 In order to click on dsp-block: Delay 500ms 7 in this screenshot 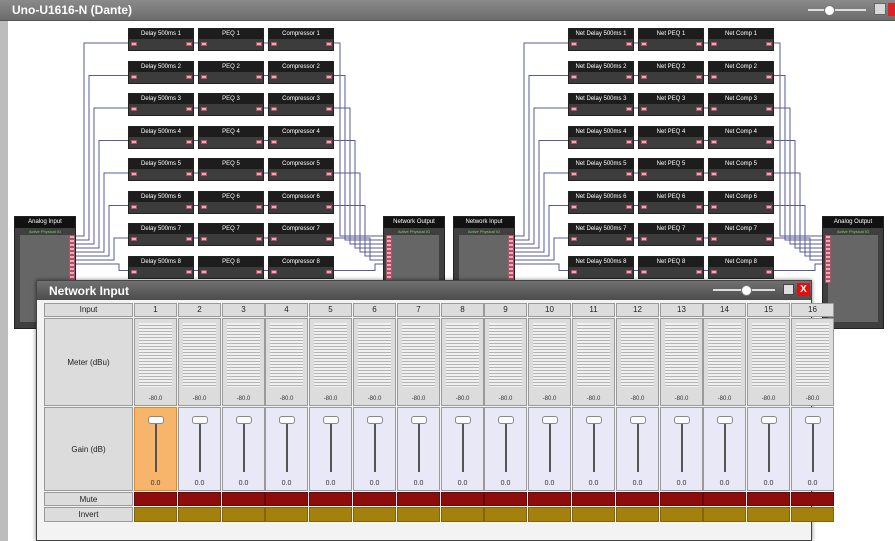, I will do `click(161, 234)`.